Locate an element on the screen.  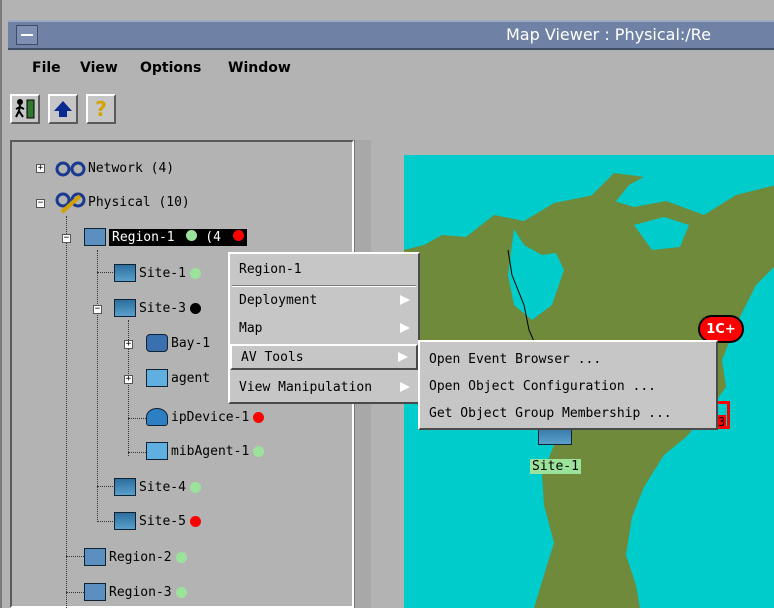
menu-bar: File View Options Window is located at coordinates (391, 69).